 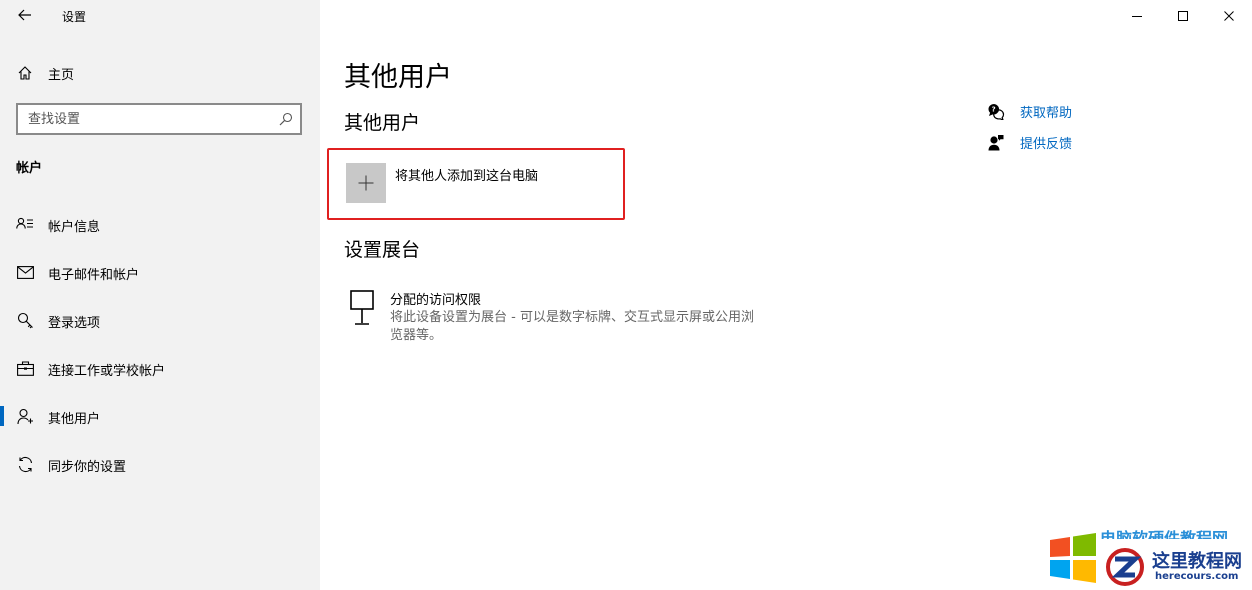 I want to click on watermark: 电脑软硬件教程网 这里教程网 herecours.com, so click(x=1147, y=557).